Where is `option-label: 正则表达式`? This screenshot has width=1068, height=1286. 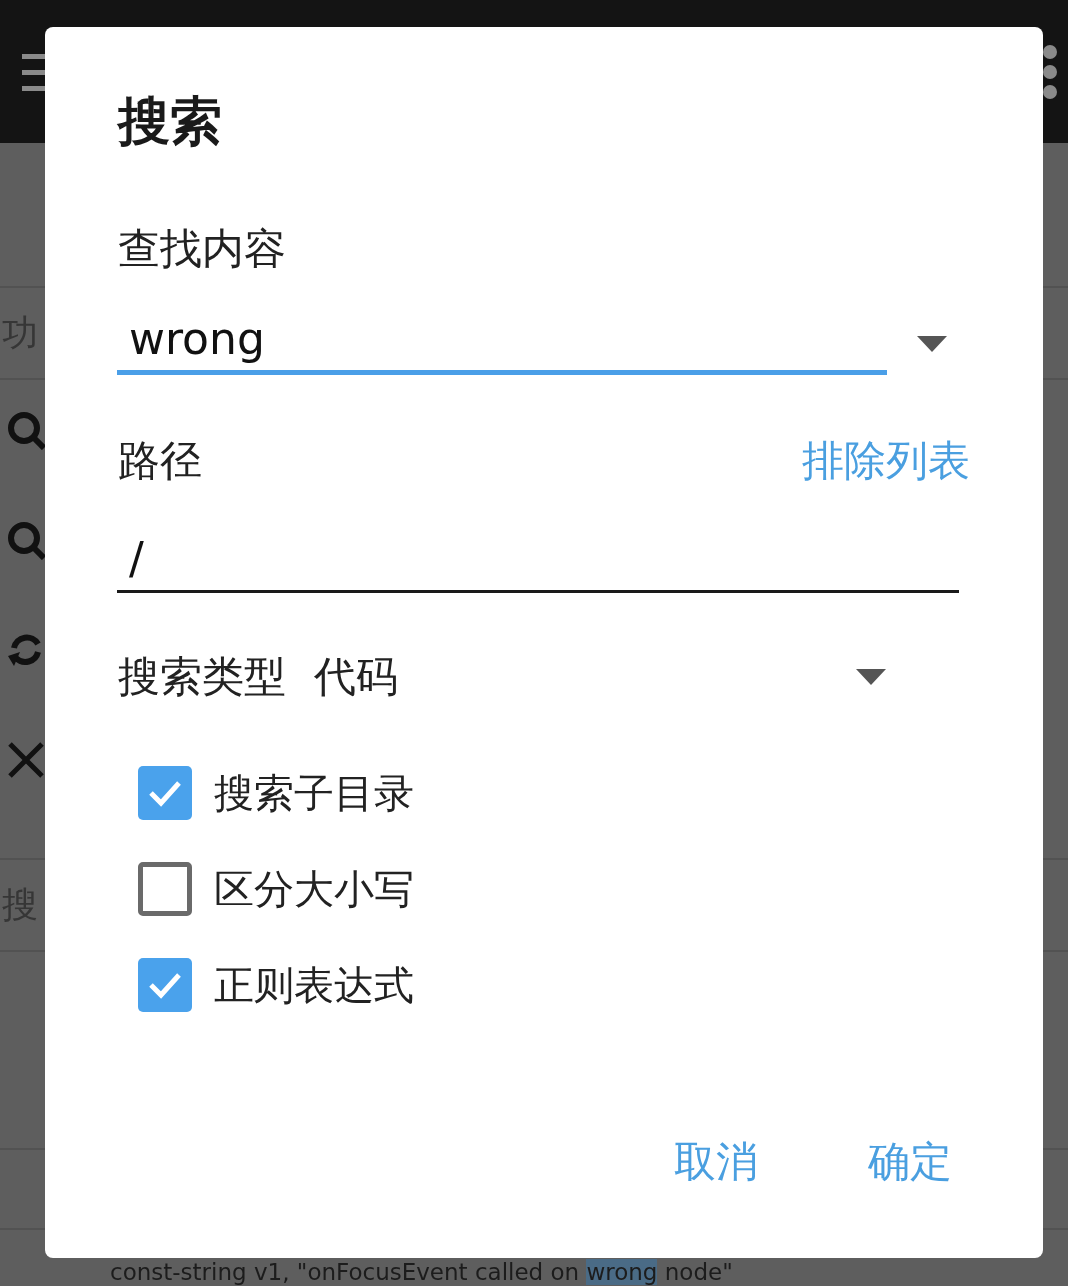
option-label: 正则表达式 is located at coordinates (314, 985).